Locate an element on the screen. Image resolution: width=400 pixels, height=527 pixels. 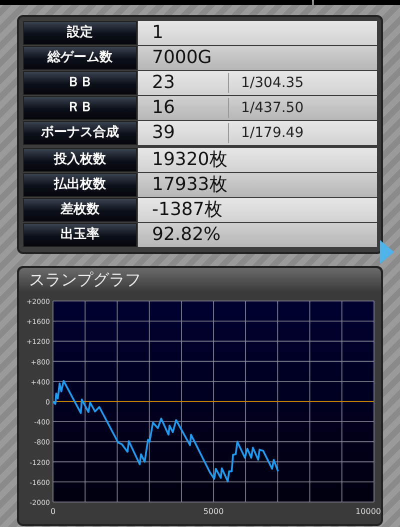
graph-title: スランプグラフ is located at coordinates (200, 280).